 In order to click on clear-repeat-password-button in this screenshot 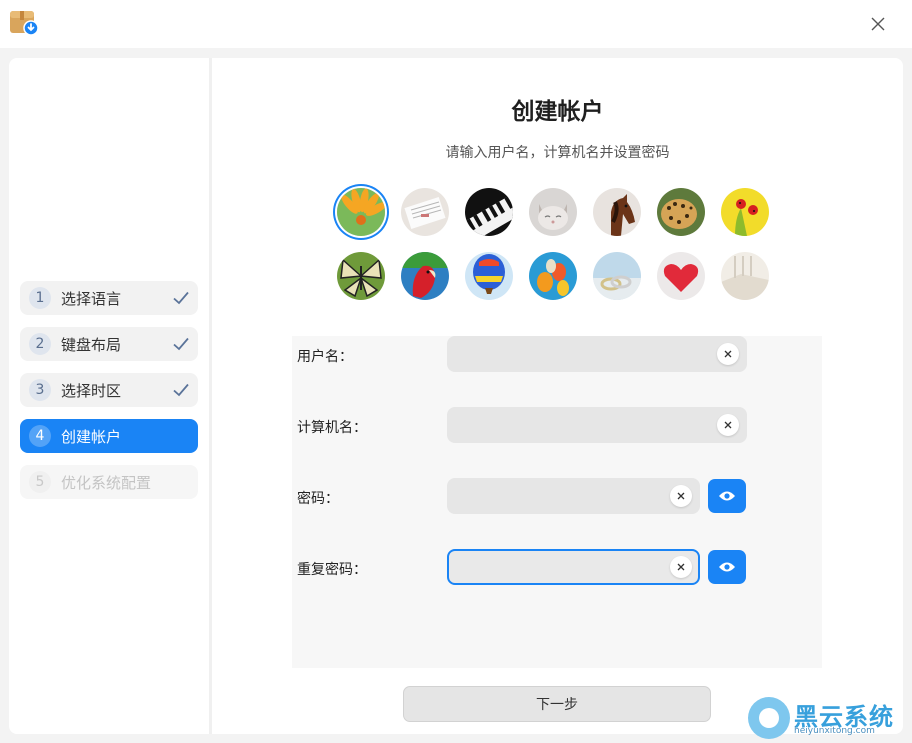, I will do `click(681, 567)`.